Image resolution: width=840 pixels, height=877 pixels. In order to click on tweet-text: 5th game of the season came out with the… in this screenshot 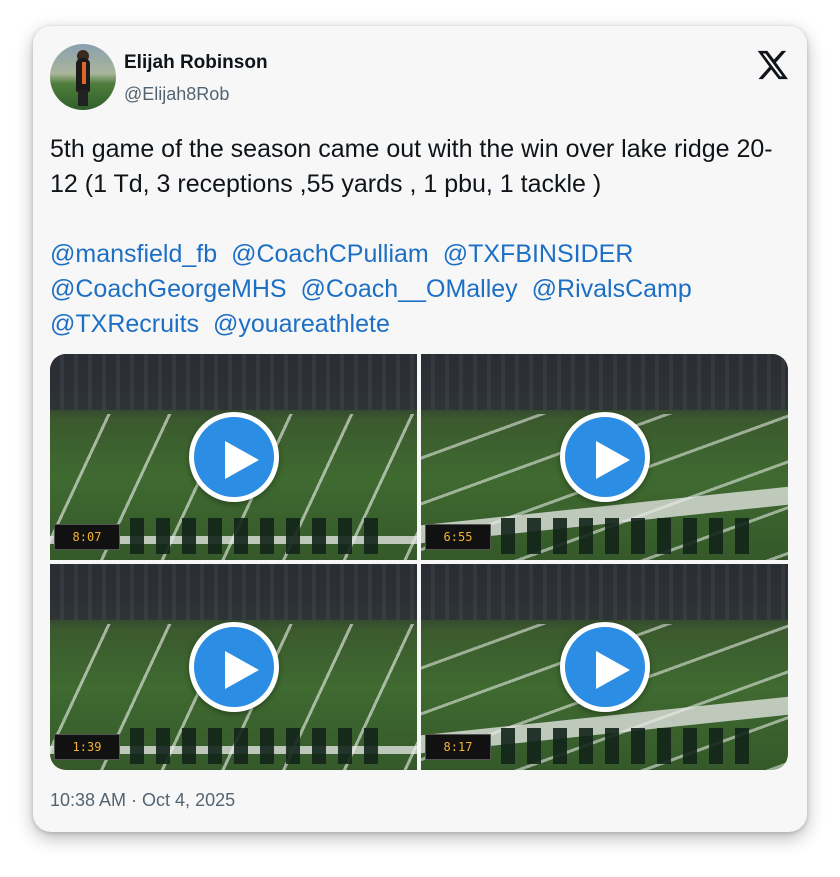, I will do `click(411, 166)`.